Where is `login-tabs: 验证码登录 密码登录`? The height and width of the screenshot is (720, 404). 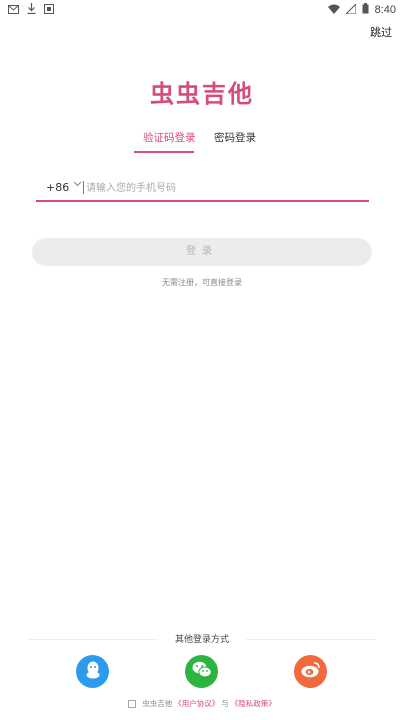
login-tabs: 验证码登录 密码登录 is located at coordinates (202, 143).